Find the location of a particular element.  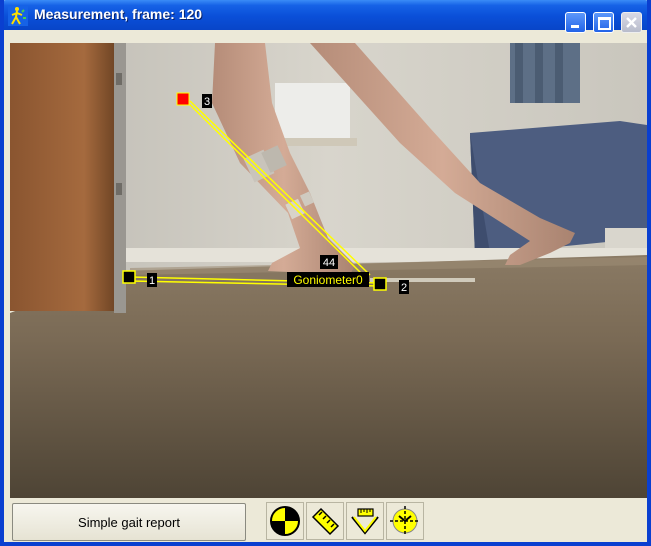

angle-tool-button is located at coordinates (365, 521).